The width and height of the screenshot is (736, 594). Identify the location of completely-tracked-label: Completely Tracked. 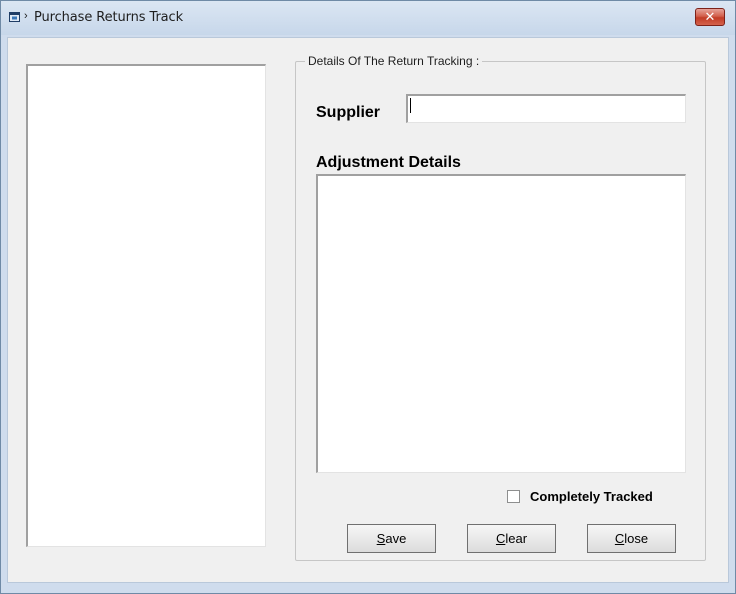
(591, 496).